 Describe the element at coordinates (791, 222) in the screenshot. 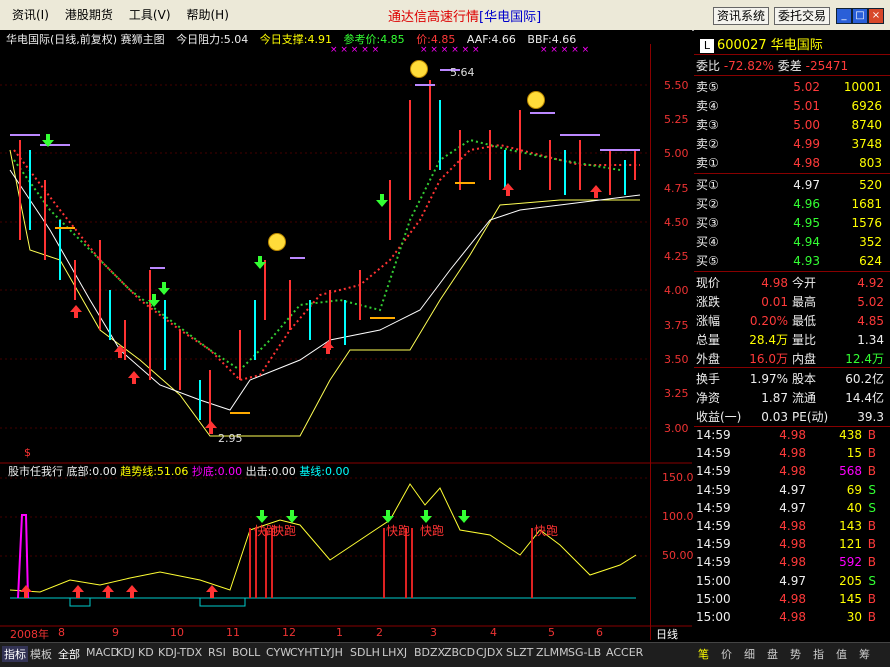

I see `bid-row: 买③ 4.95 1576` at that location.